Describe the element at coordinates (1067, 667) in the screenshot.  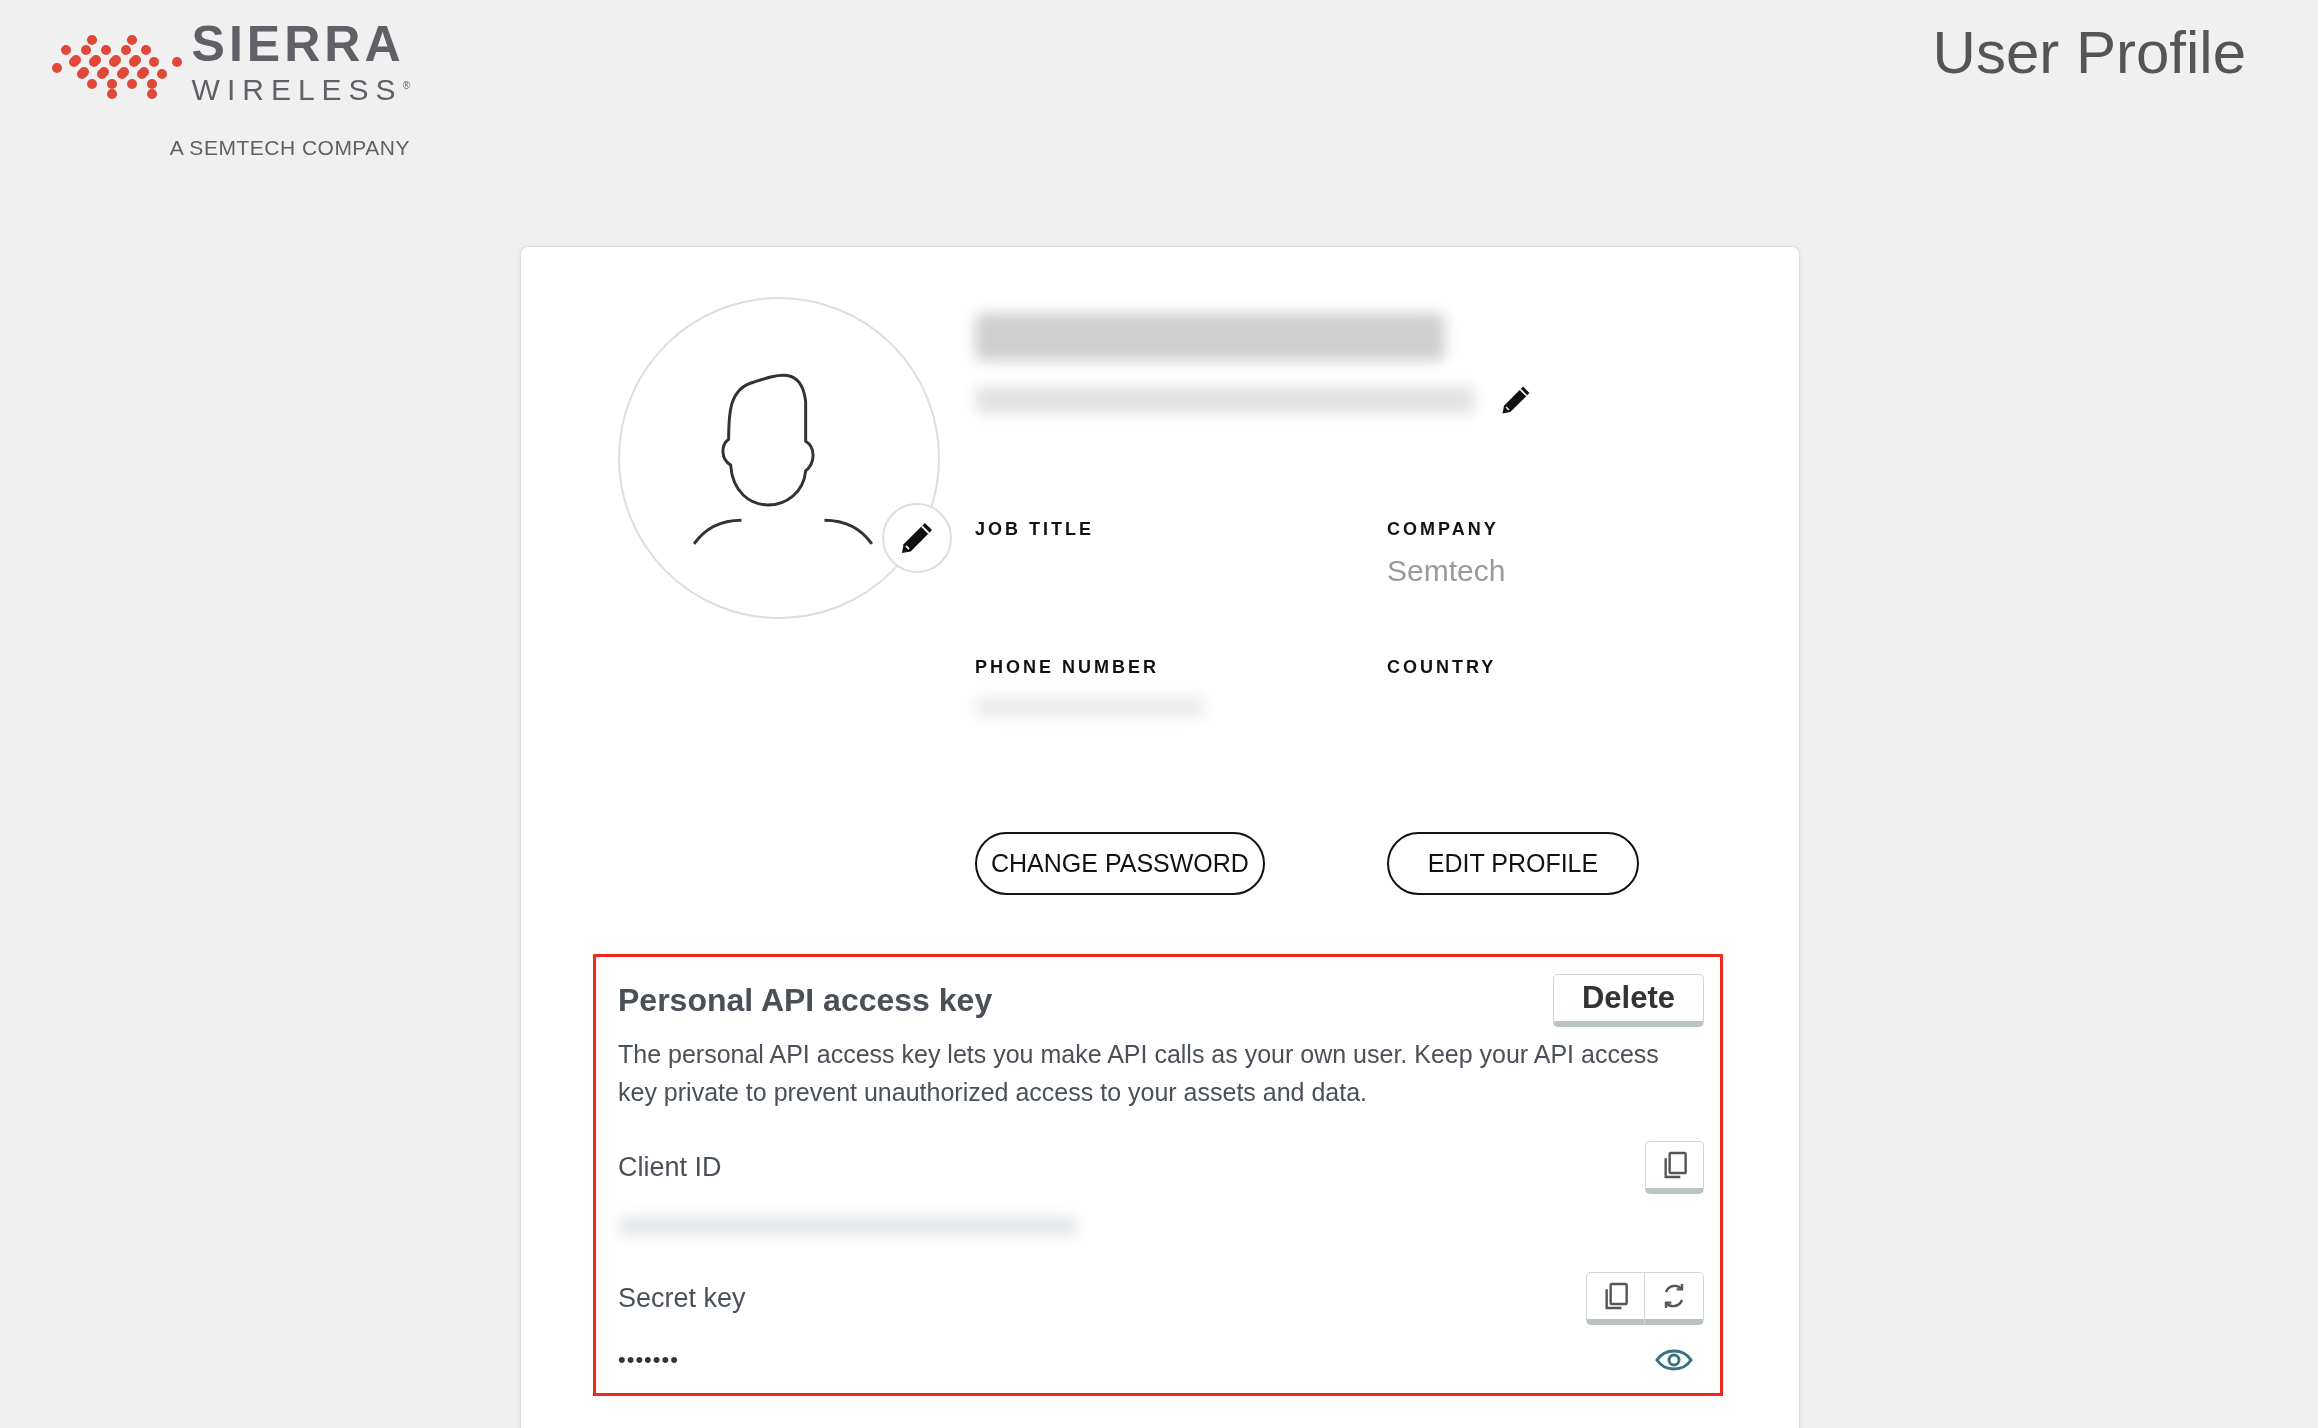
I see `field-label: PHONE NUMBER` at that location.